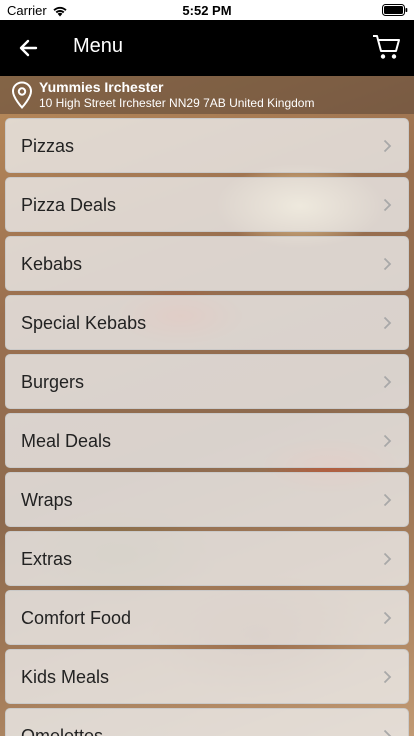 The image size is (414, 736). Describe the element at coordinates (207, 440) in the screenshot. I see `menu-category-meal-deals: Meal Deals` at that location.